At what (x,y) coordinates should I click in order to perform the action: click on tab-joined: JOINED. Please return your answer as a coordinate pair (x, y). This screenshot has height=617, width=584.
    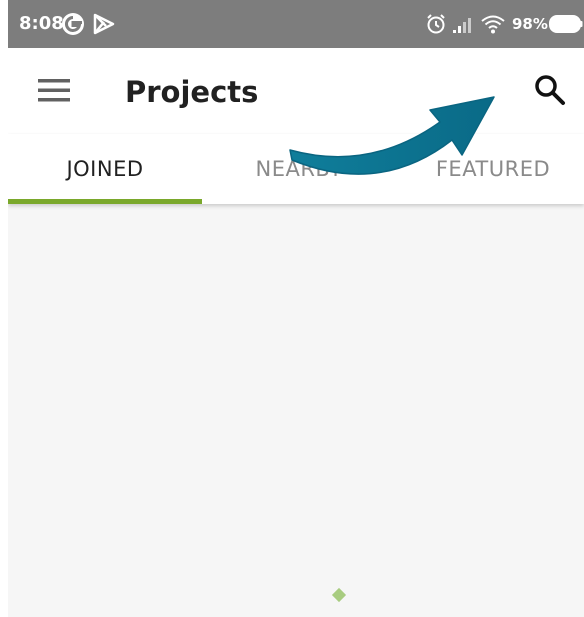
    Looking at the image, I should click on (105, 169).